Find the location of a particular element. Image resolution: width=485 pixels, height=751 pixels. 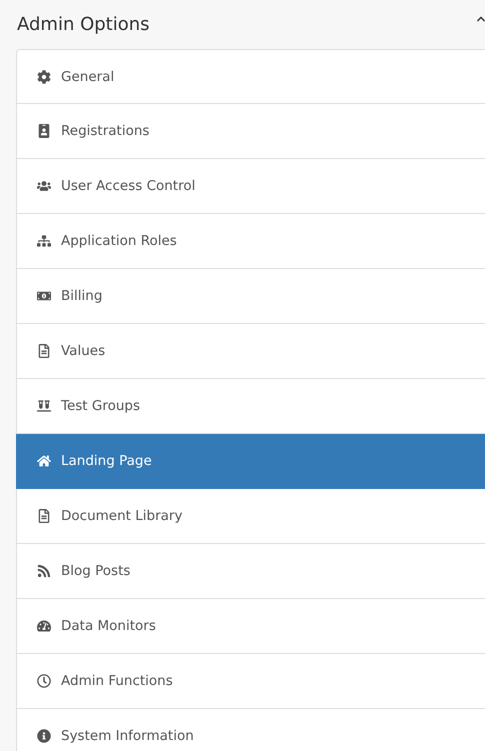

menu-item: Application Roles is located at coordinates (250, 241).